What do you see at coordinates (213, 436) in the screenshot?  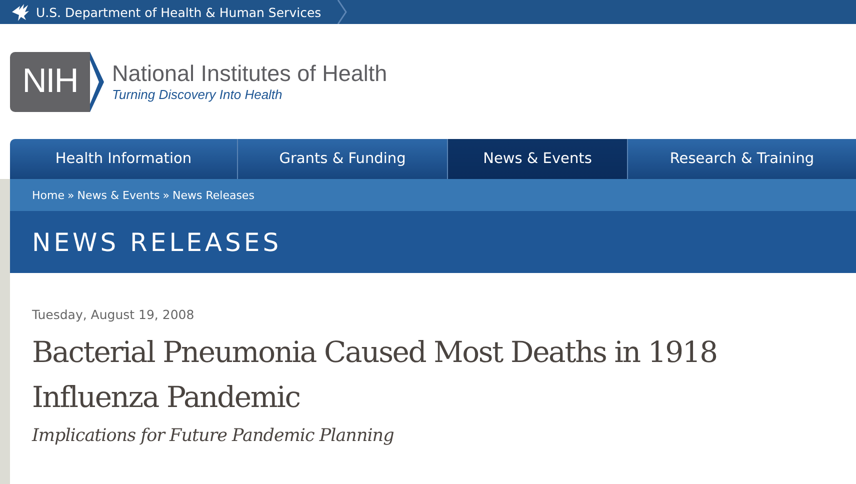 I see `article-subtitle: Implications for Future Pandemic Planning` at bounding box center [213, 436].